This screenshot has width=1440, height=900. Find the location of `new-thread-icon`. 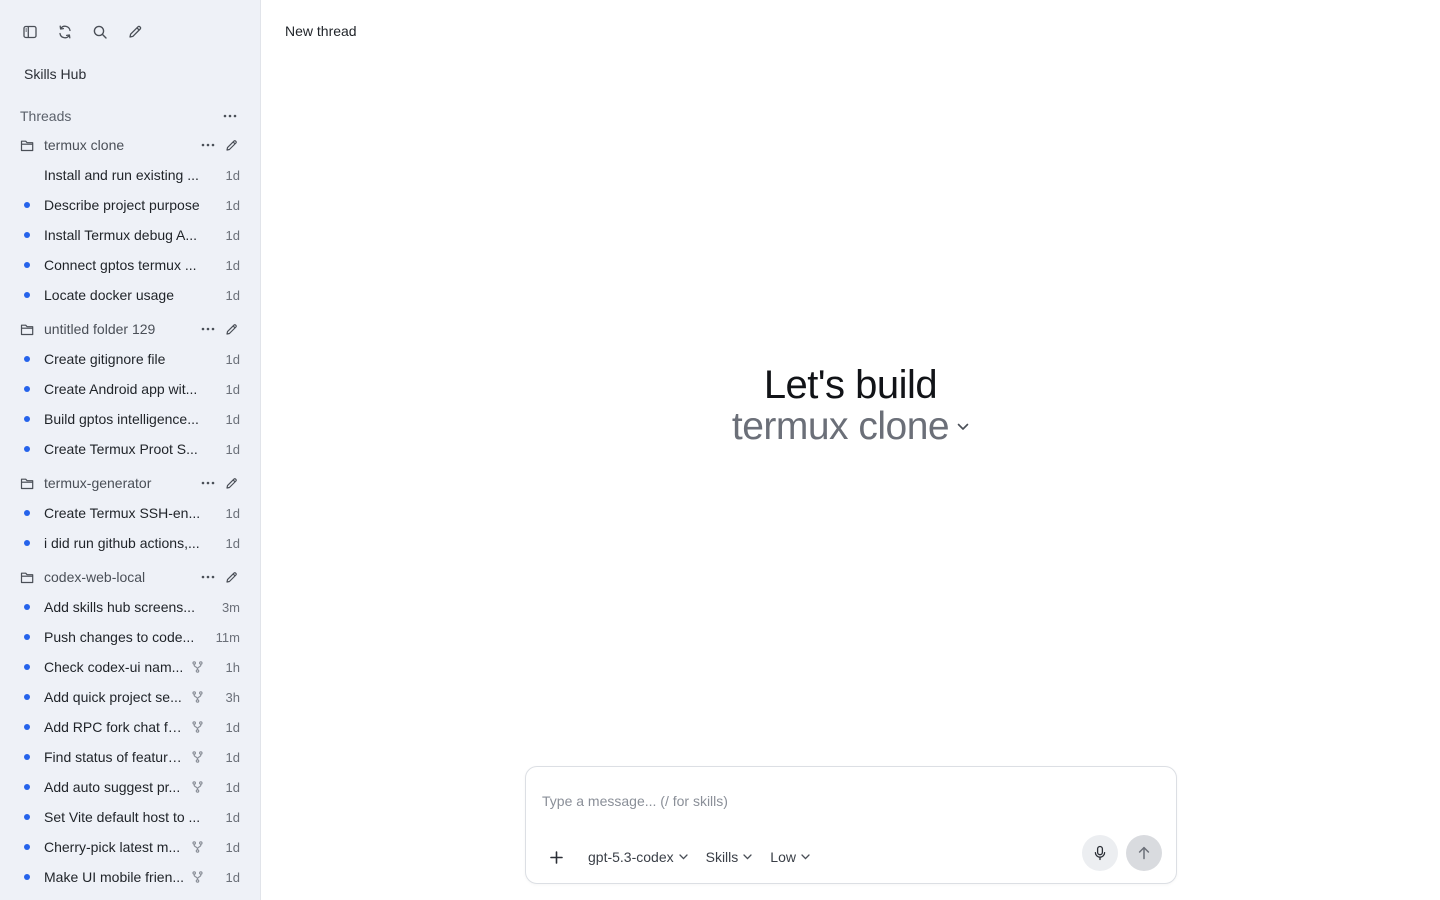

new-thread-icon is located at coordinates (135, 32).